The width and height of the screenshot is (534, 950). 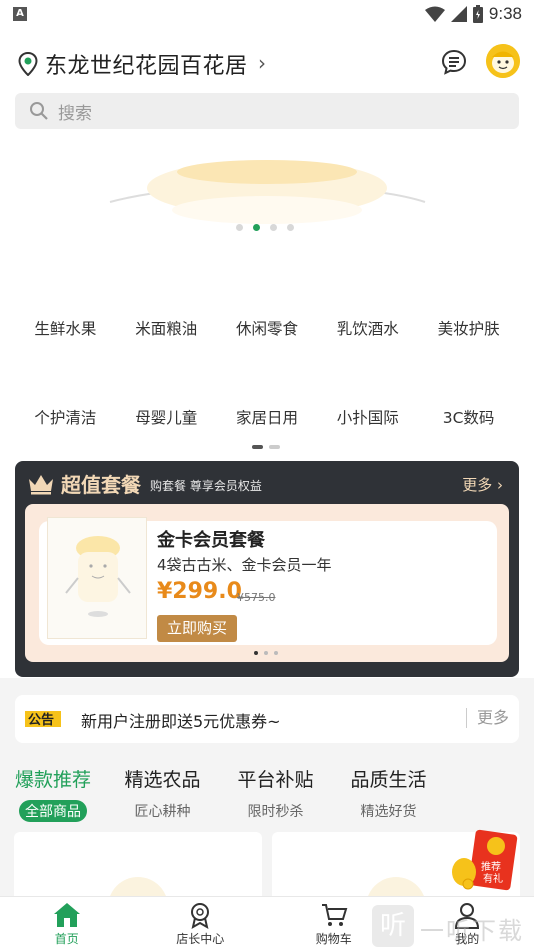 I want to click on promo-text-1: 推荐, so click(x=491, y=866).